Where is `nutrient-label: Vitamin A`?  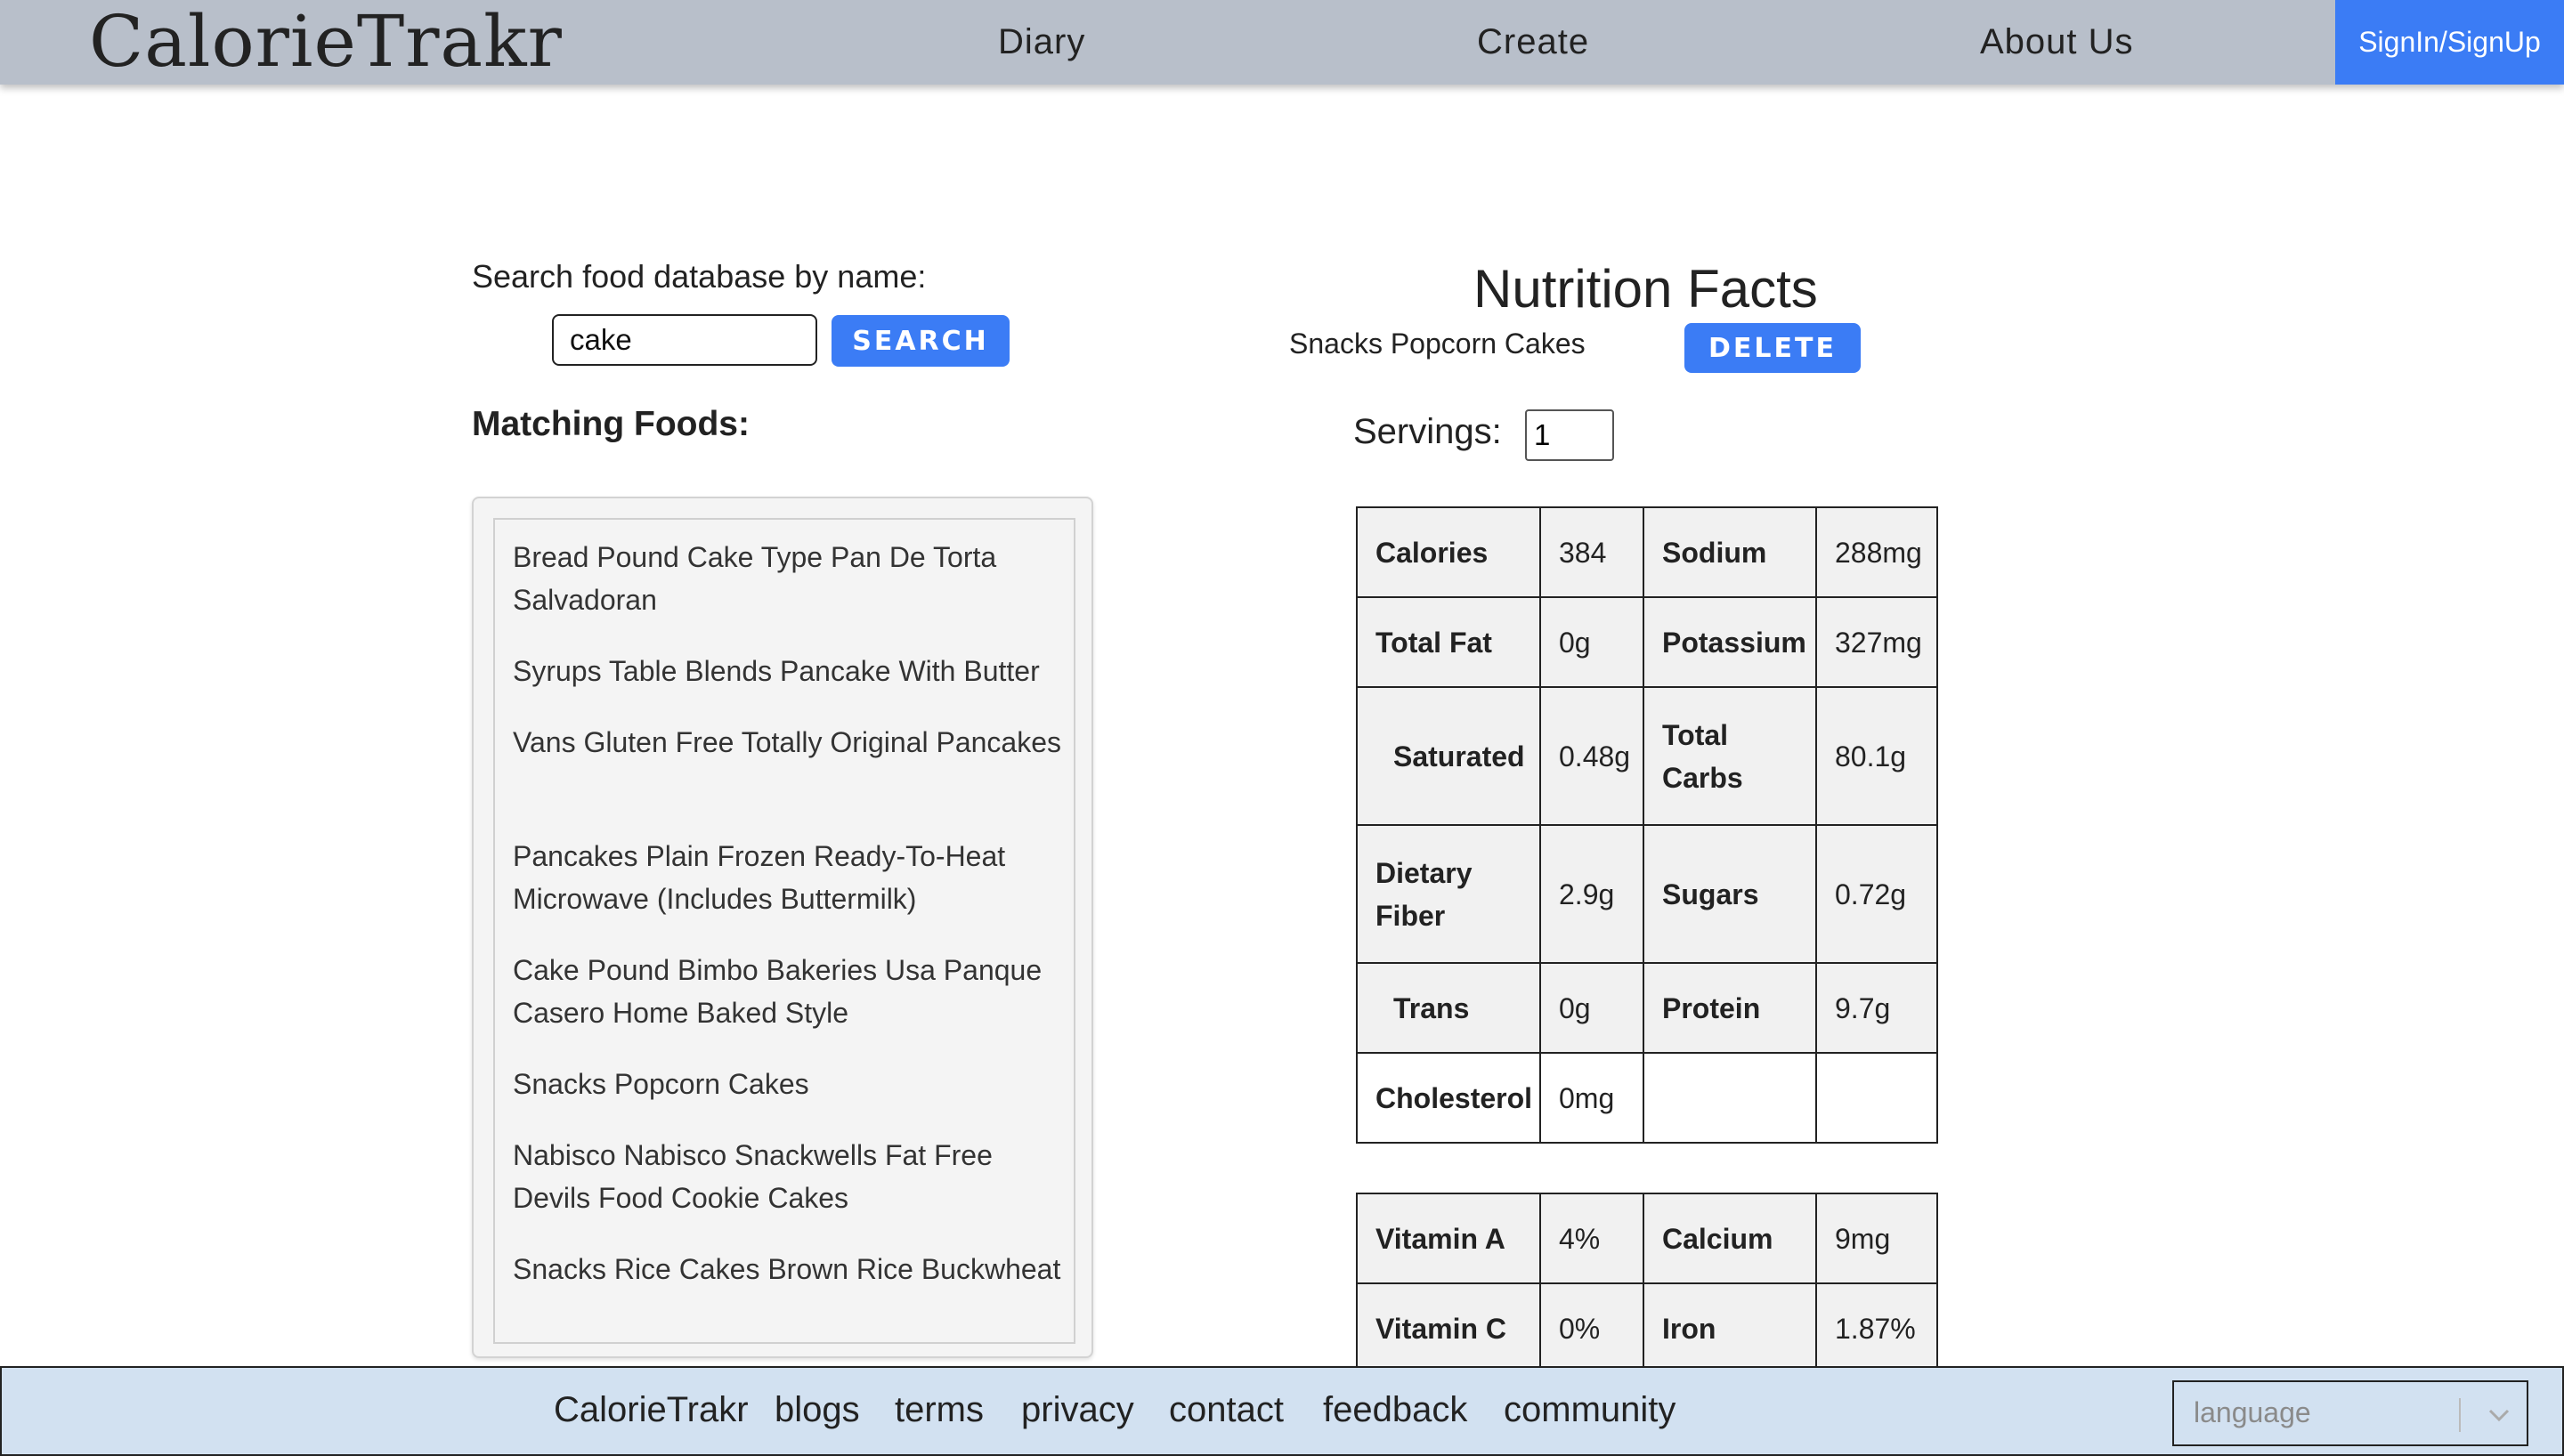
nutrient-label: Vitamin A is located at coordinates (1448, 1238).